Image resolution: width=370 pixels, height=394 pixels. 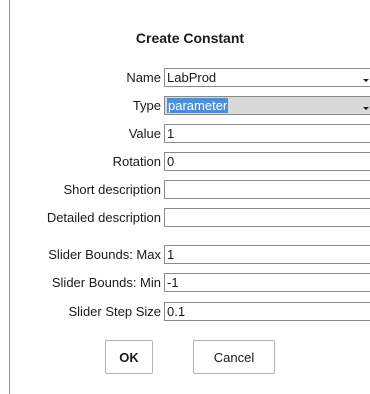 I want to click on slider-min-row: Slider Bounds: Min -1, so click(x=185, y=282).